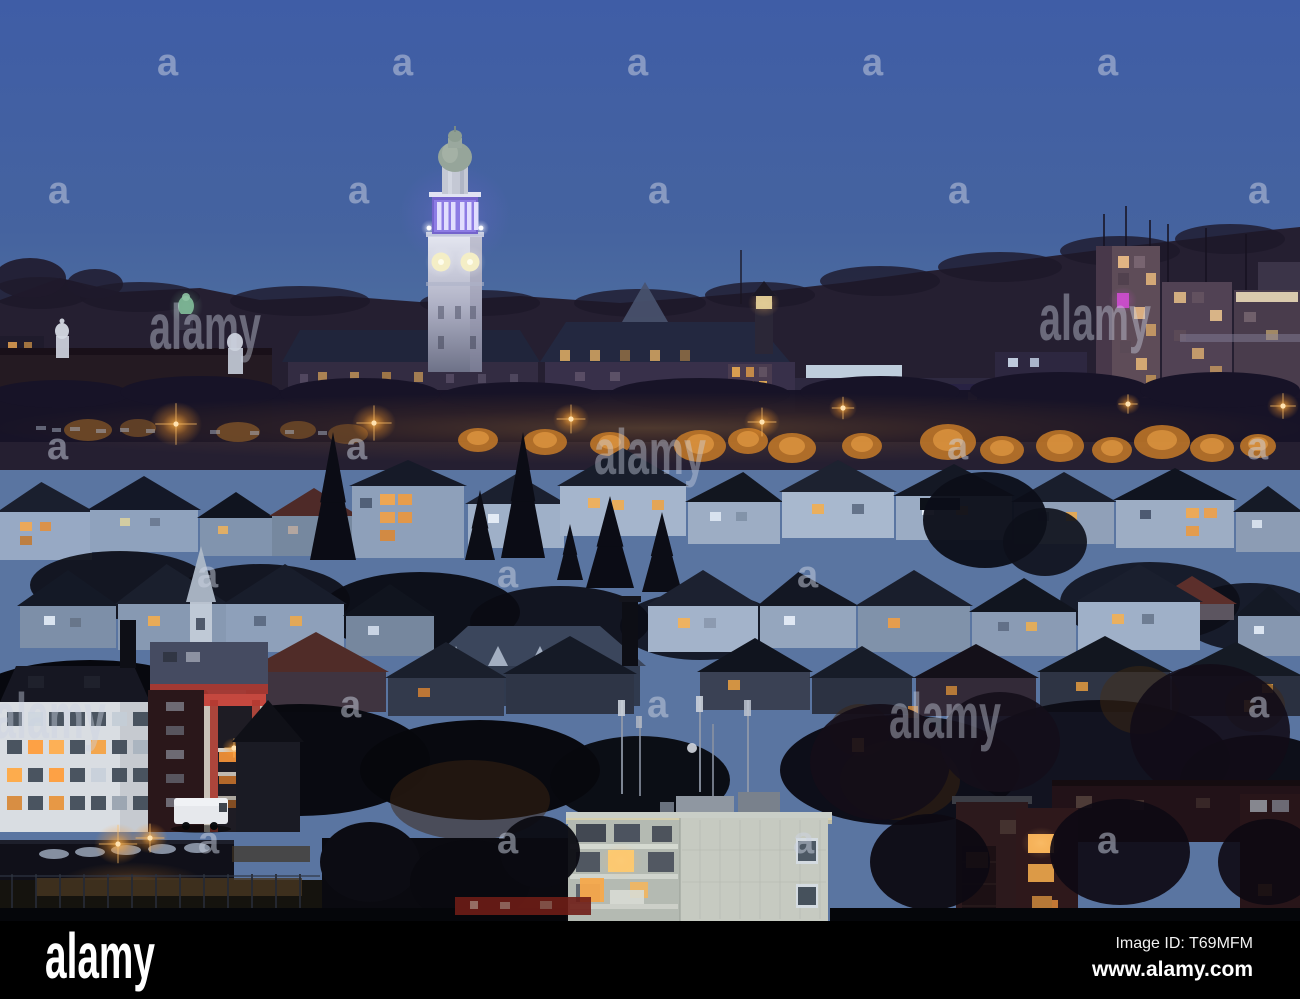 This screenshot has width=1300, height=999. I want to click on alamy-logo: alamy, so click(100, 956).